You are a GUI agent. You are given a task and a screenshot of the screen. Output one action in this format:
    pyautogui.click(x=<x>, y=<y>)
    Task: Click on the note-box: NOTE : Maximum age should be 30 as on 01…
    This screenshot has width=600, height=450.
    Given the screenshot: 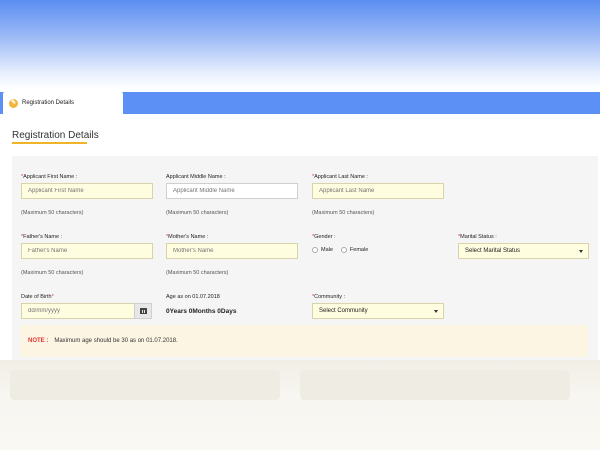 What is the action you would take?
    pyautogui.click(x=304, y=341)
    